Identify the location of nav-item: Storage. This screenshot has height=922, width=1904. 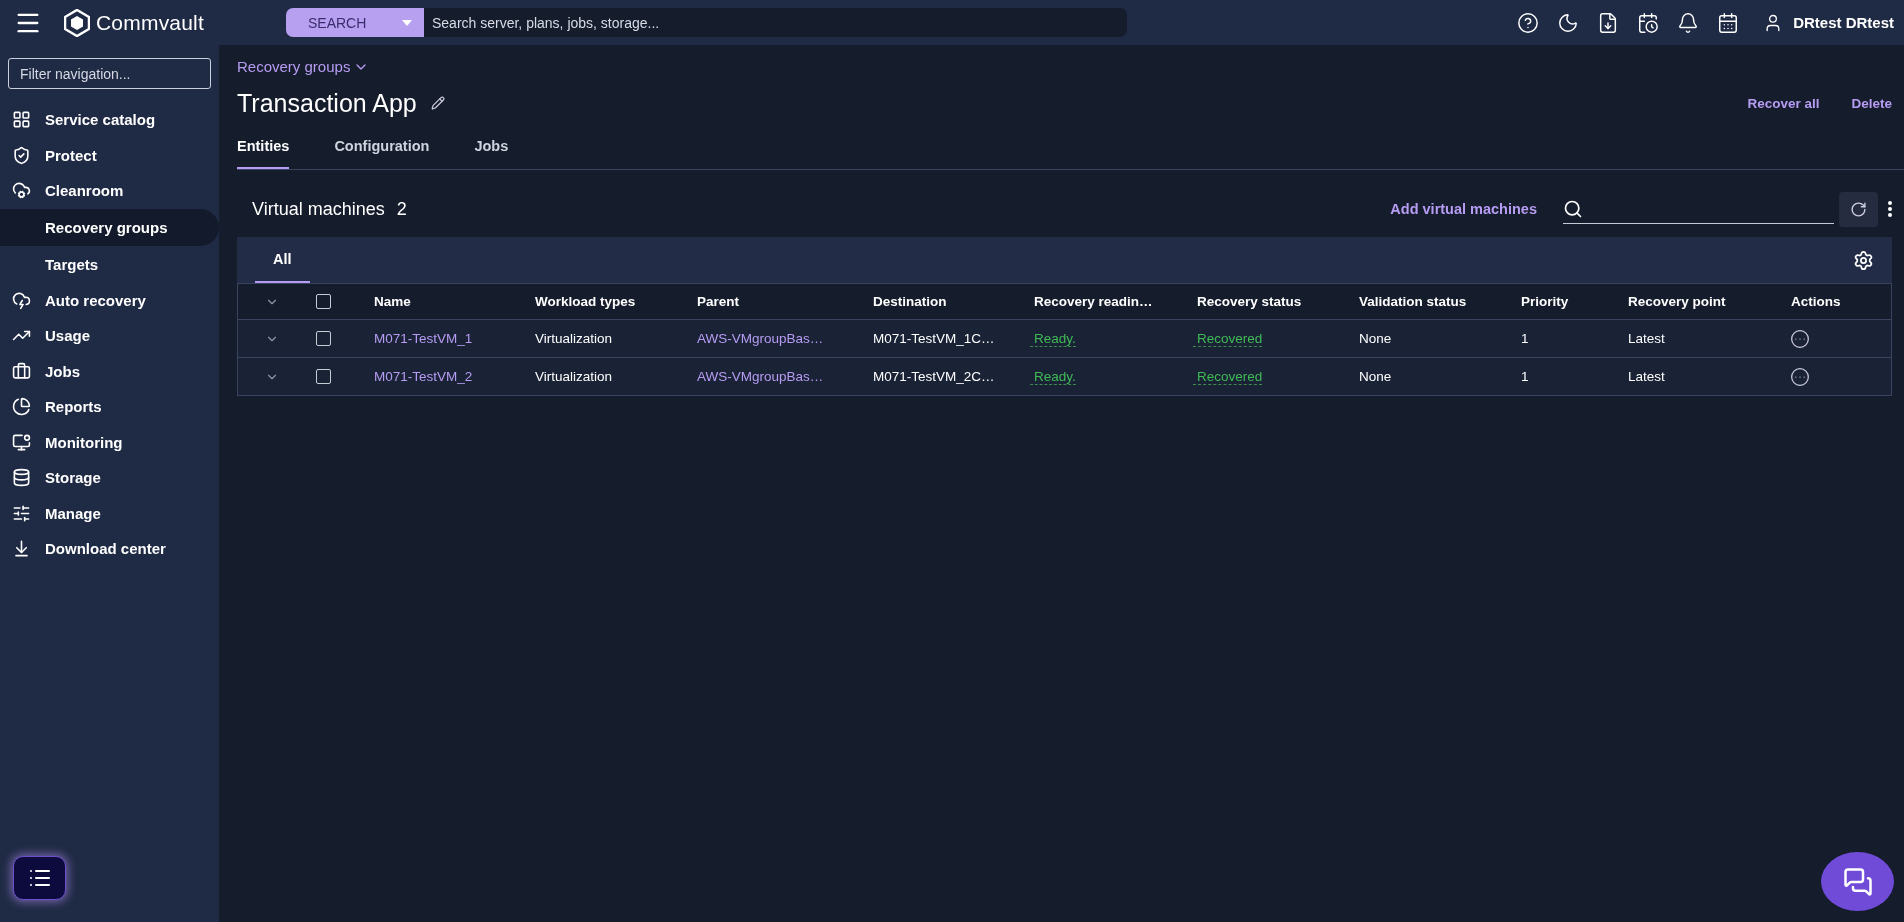
(109, 478).